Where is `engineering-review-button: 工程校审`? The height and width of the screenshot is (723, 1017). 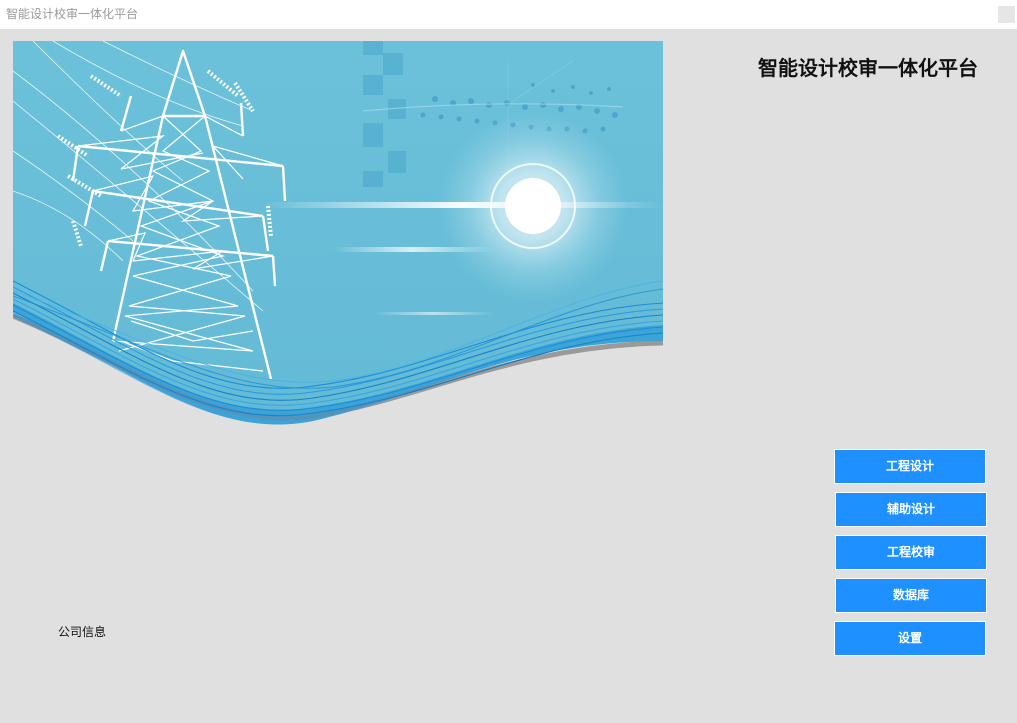
engineering-review-button: 工程校审 is located at coordinates (911, 552).